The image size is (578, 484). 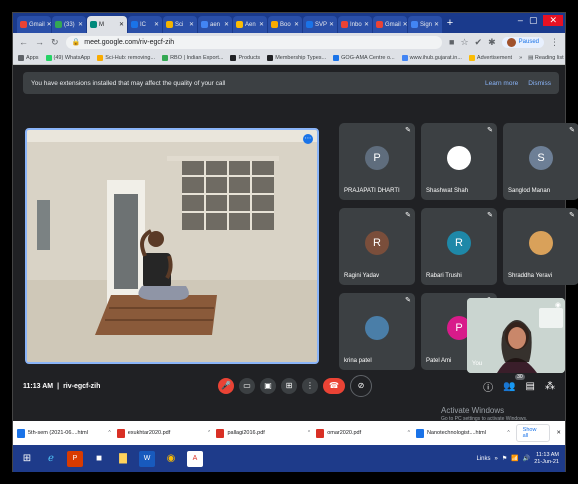 What do you see at coordinates (546, 459) in the screenshot?
I see `clock: 11:13 AM 21-Jun-21` at bounding box center [546, 459].